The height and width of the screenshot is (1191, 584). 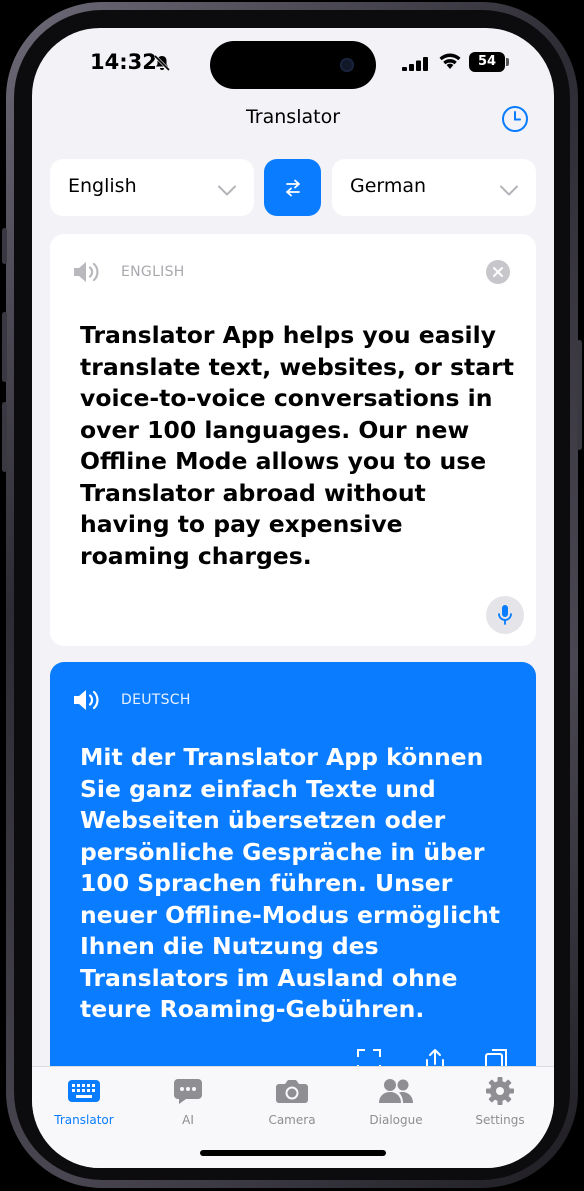 I want to click on home-indicator, so click(x=293, y=1153).